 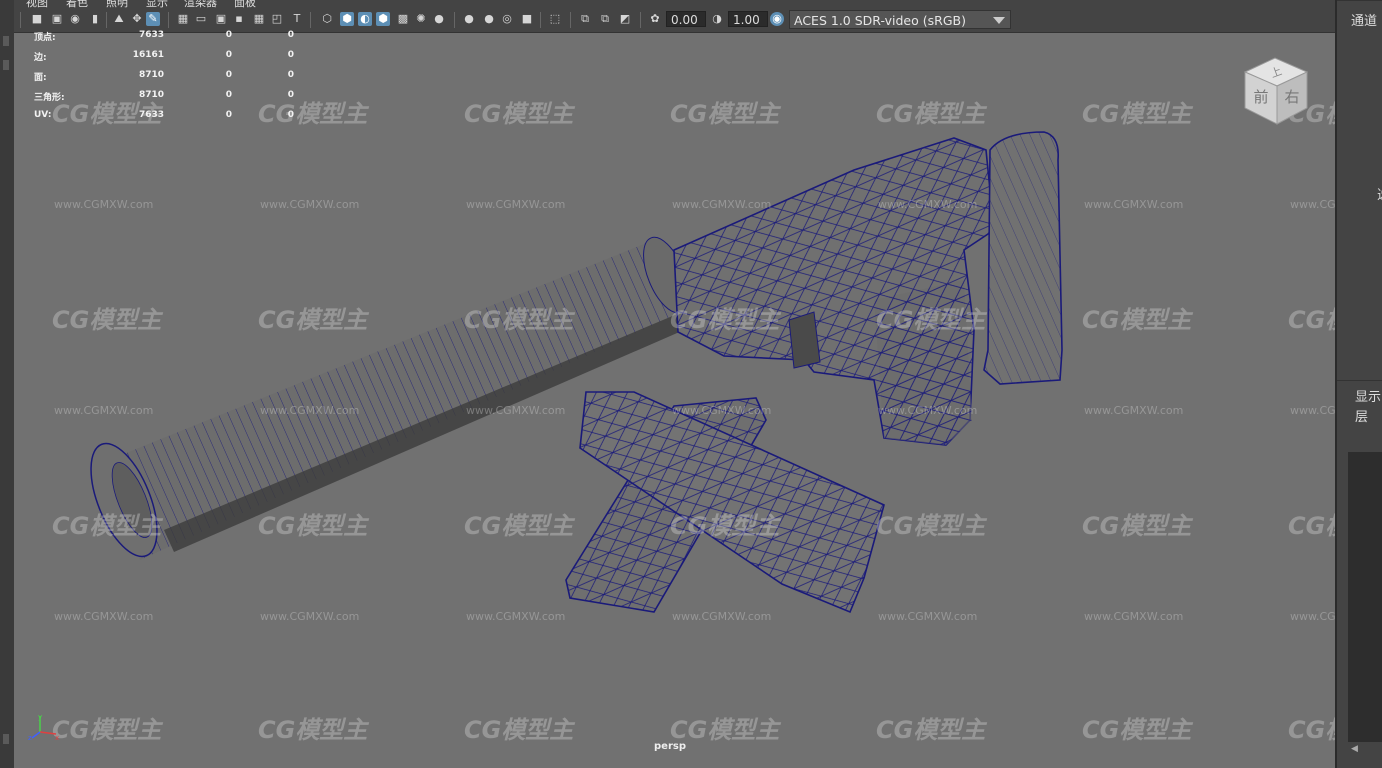 I want to click on axis-x-label: x, so click(x=57, y=738).